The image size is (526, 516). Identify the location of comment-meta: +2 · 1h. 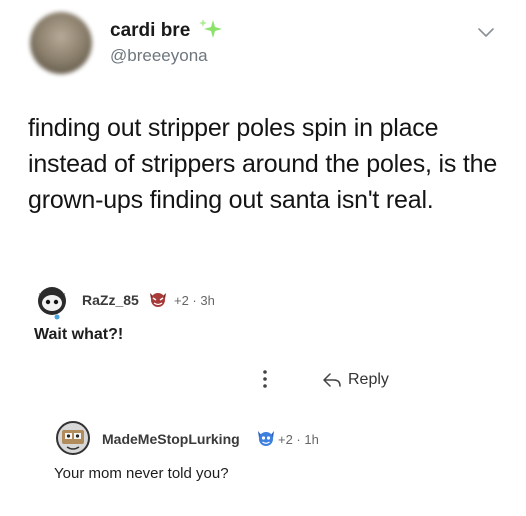
(298, 439).